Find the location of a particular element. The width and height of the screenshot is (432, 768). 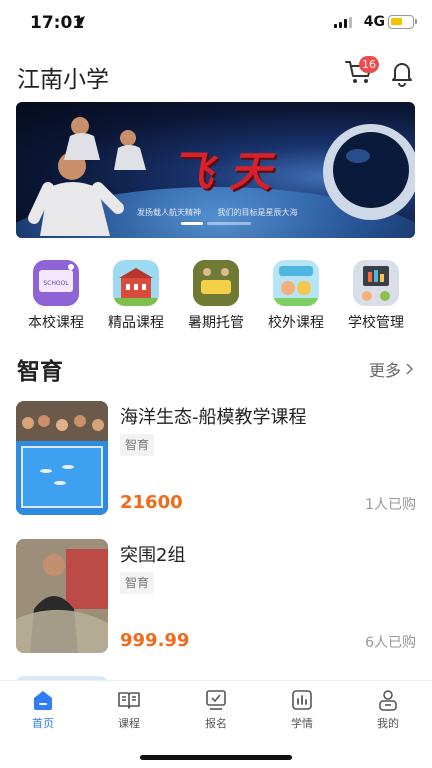

offcampus-course-icon is located at coordinates (296, 283).